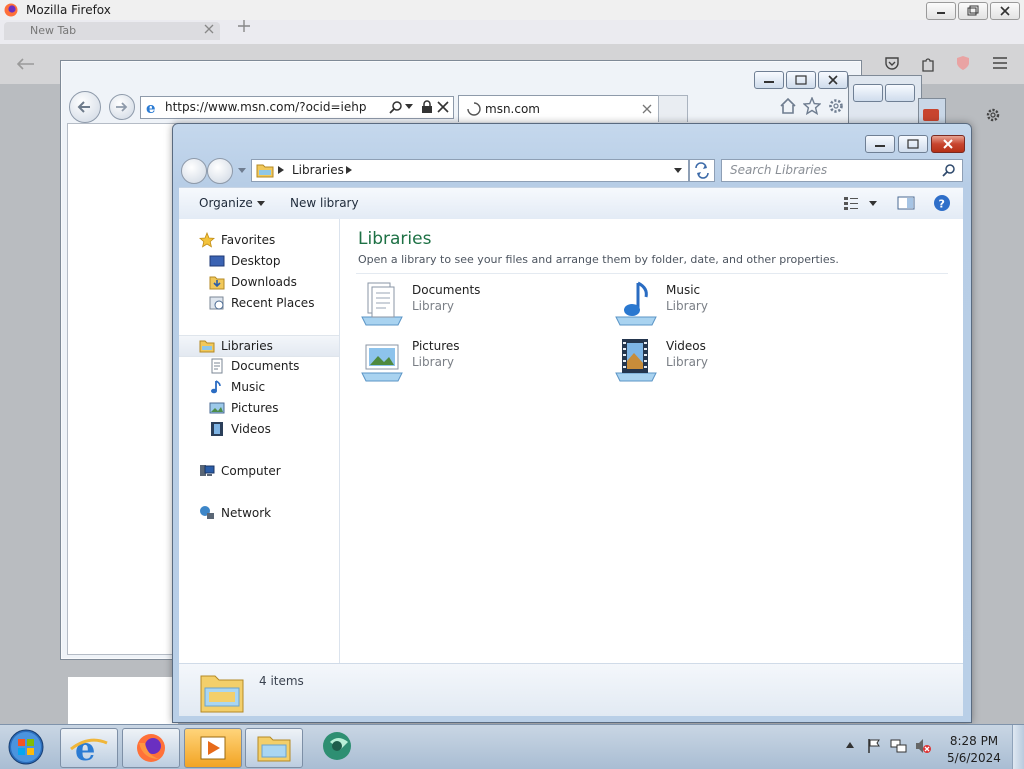 Image resolution: width=1024 pixels, height=769 pixels. Describe the element at coordinates (874, 746) in the screenshot. I see `action-center-flag-icon` at that location.